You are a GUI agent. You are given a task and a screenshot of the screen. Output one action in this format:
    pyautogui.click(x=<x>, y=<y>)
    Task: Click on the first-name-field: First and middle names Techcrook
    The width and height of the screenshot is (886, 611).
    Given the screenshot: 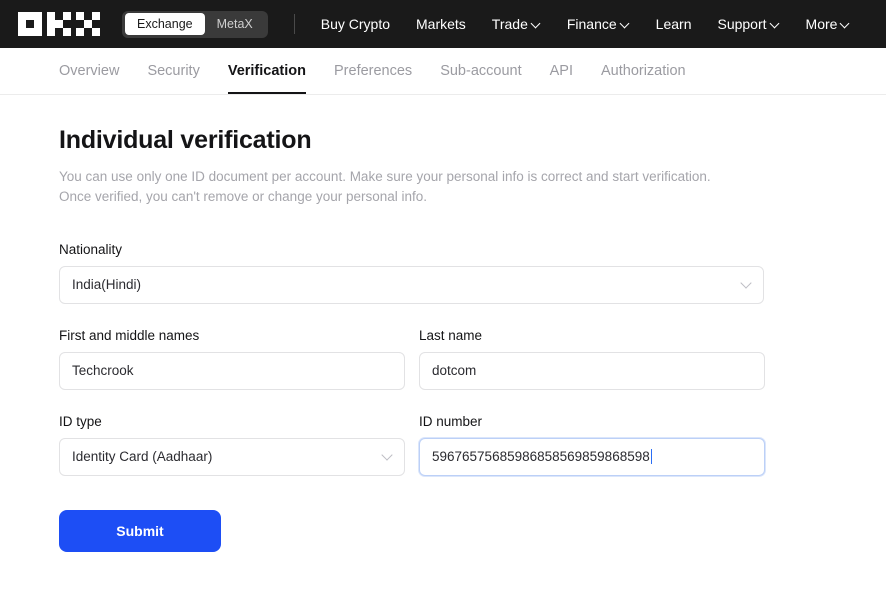 What is the action you would take?
    pyautogui.click(x=232, y=359)
    